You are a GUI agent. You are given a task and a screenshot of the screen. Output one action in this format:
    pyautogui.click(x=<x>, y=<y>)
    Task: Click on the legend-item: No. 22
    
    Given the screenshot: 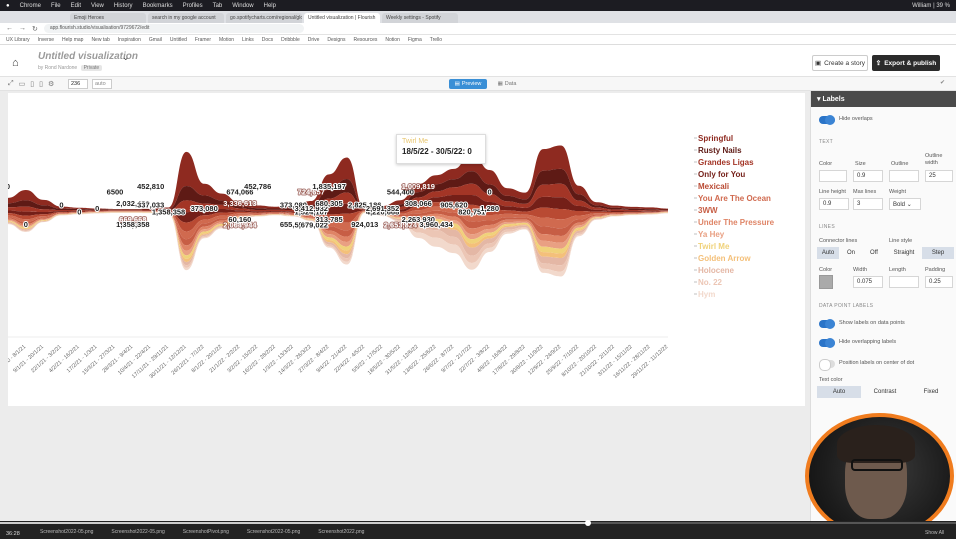 What is the action you would take?
    pyautogui.click(x=710, y=282)
    